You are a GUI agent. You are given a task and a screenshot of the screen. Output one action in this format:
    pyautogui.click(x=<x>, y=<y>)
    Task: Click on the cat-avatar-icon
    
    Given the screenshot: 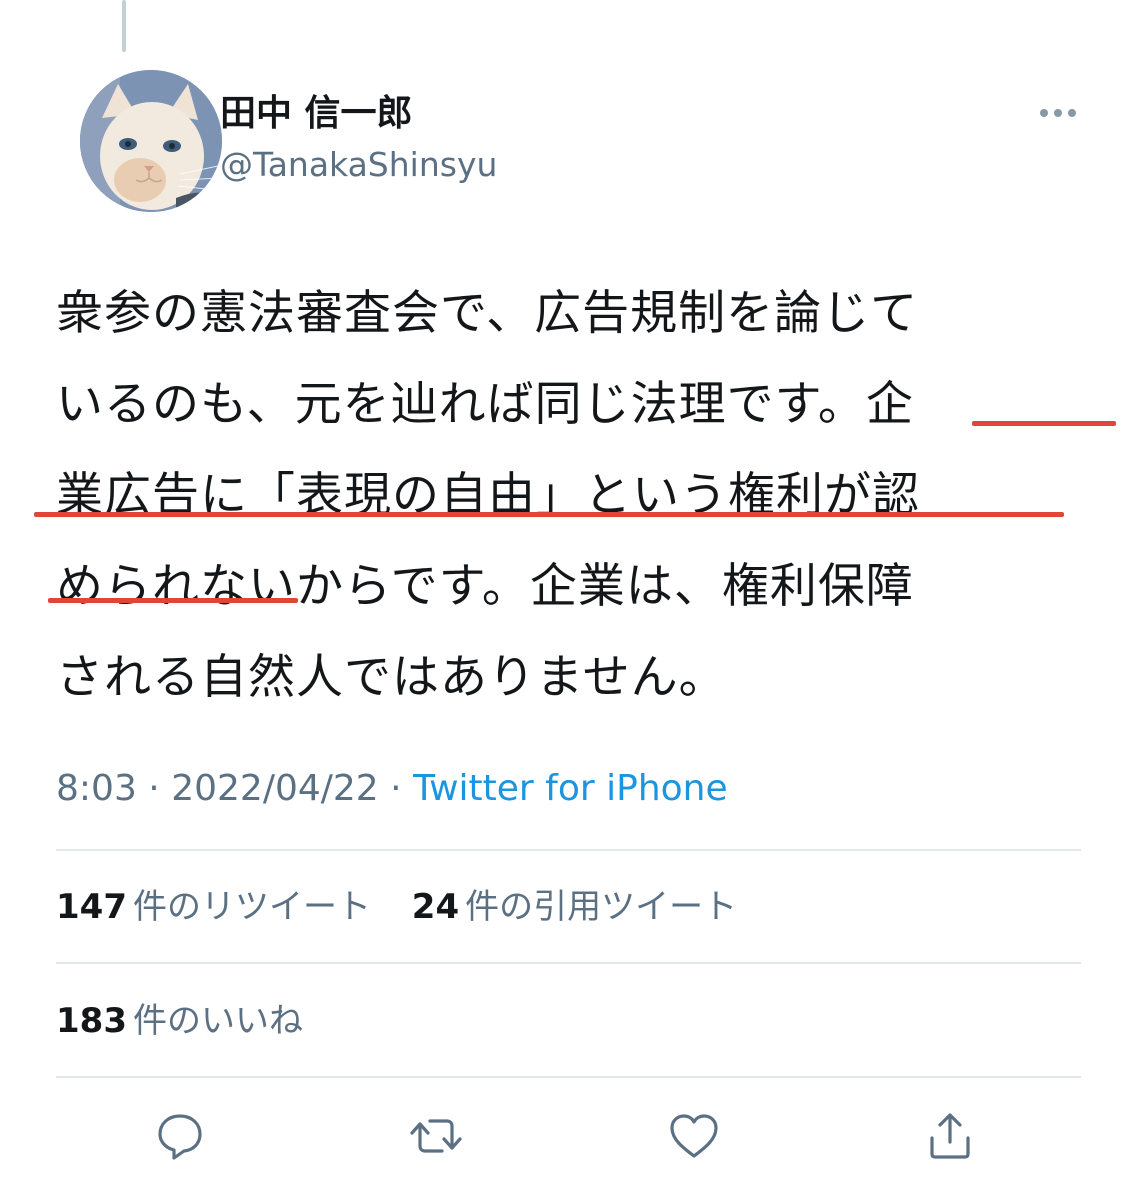 What is the action you would take?
    pyautogui.click(x=151, y=141)
    